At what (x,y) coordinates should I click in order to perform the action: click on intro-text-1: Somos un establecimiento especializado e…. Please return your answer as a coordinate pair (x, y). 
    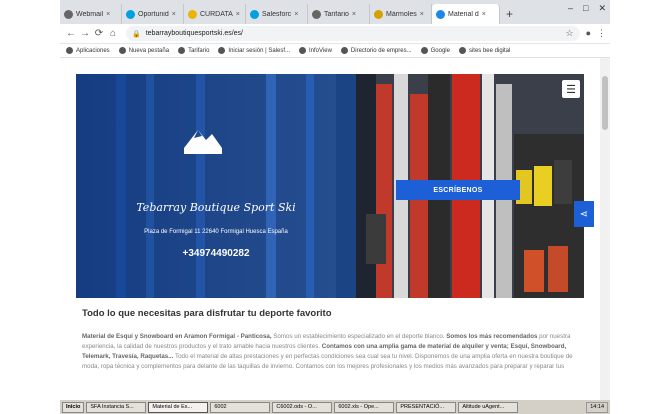
    Looking at the image, I should click on (359, 336).